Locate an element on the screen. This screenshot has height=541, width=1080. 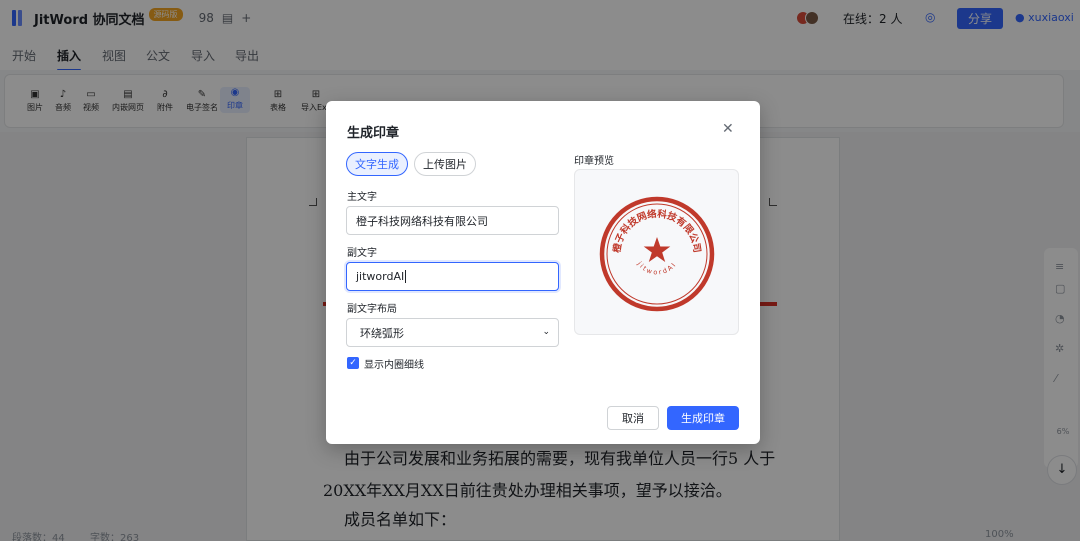
text-caret is located at coordinates (406, 276).